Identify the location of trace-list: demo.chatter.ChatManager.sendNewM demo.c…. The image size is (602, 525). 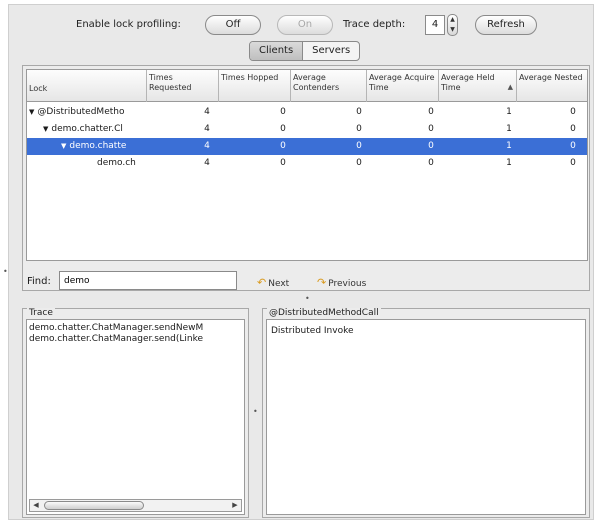
(135, 417).